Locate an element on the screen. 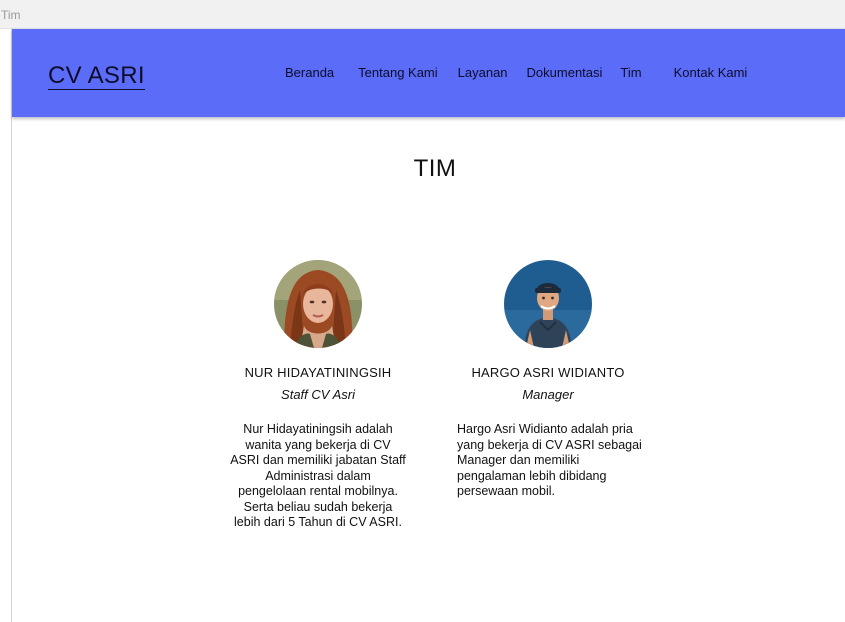 The height and width of the screenshot is (622, 845). member-photo-man is located at coordinates (548, 304).